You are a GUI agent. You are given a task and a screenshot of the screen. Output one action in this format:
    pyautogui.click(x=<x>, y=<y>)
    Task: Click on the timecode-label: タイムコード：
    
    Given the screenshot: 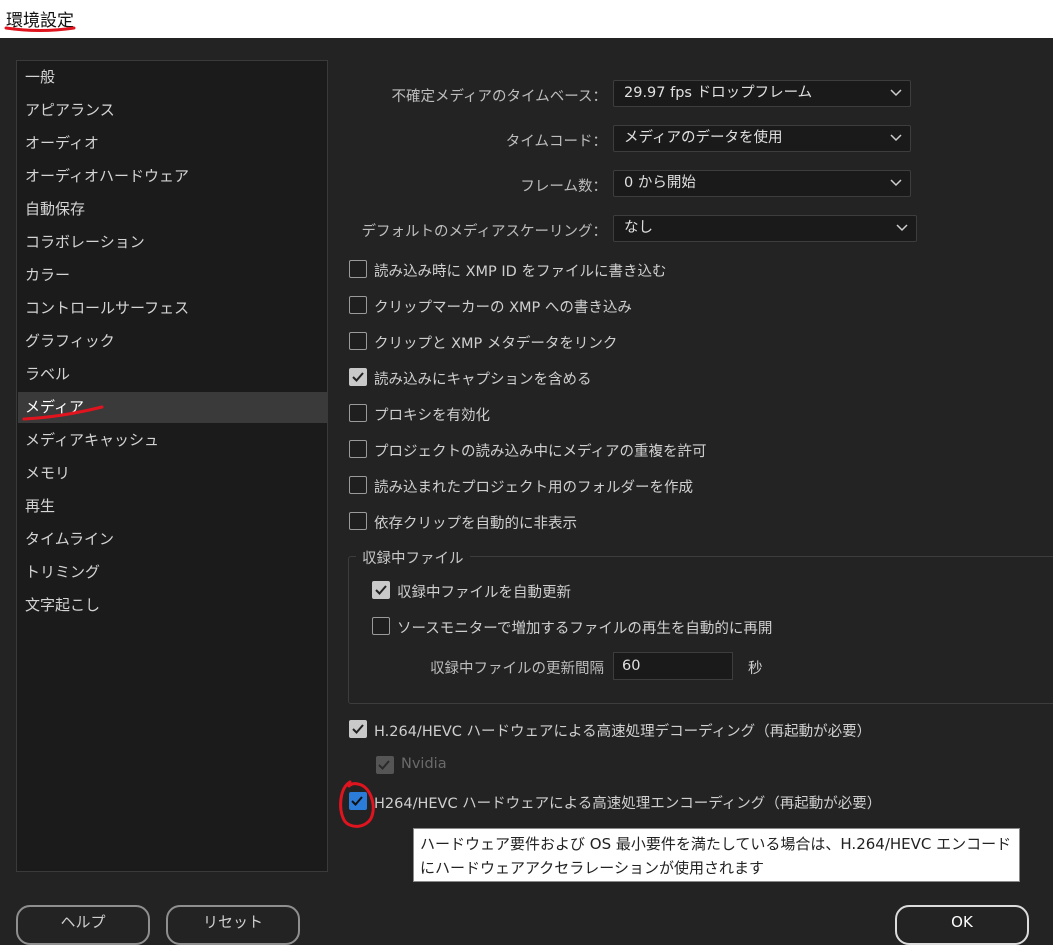 What is the action you would take?
    pyautogui.click(x=556, y=142)
    